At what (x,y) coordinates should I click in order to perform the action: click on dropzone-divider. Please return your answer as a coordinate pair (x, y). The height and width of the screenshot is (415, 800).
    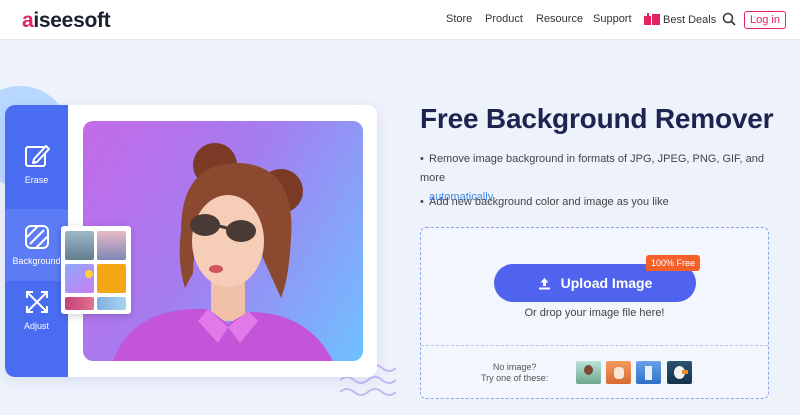
    Looking at the image, I should click on (594, 345).